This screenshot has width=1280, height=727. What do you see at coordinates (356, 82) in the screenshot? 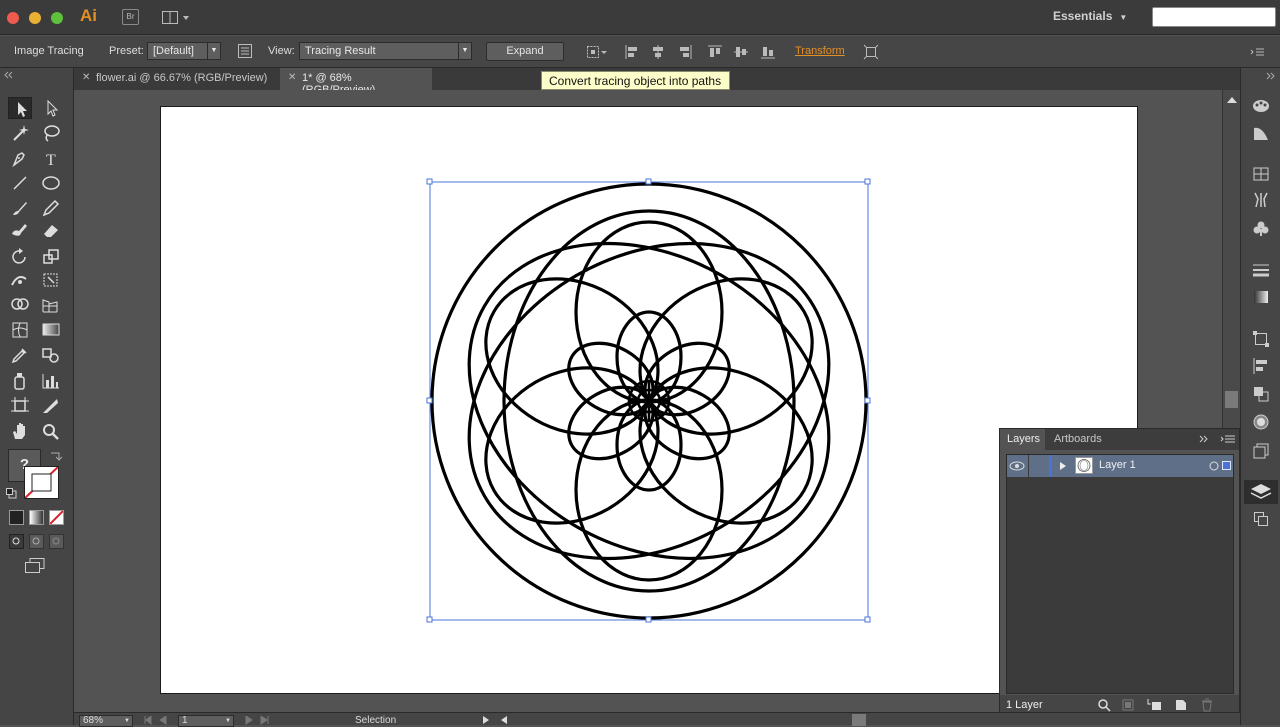
I see `tab-document-1: ✕ 1* @ 68% (RGB/Preview)` at bounding box center [356, 82].